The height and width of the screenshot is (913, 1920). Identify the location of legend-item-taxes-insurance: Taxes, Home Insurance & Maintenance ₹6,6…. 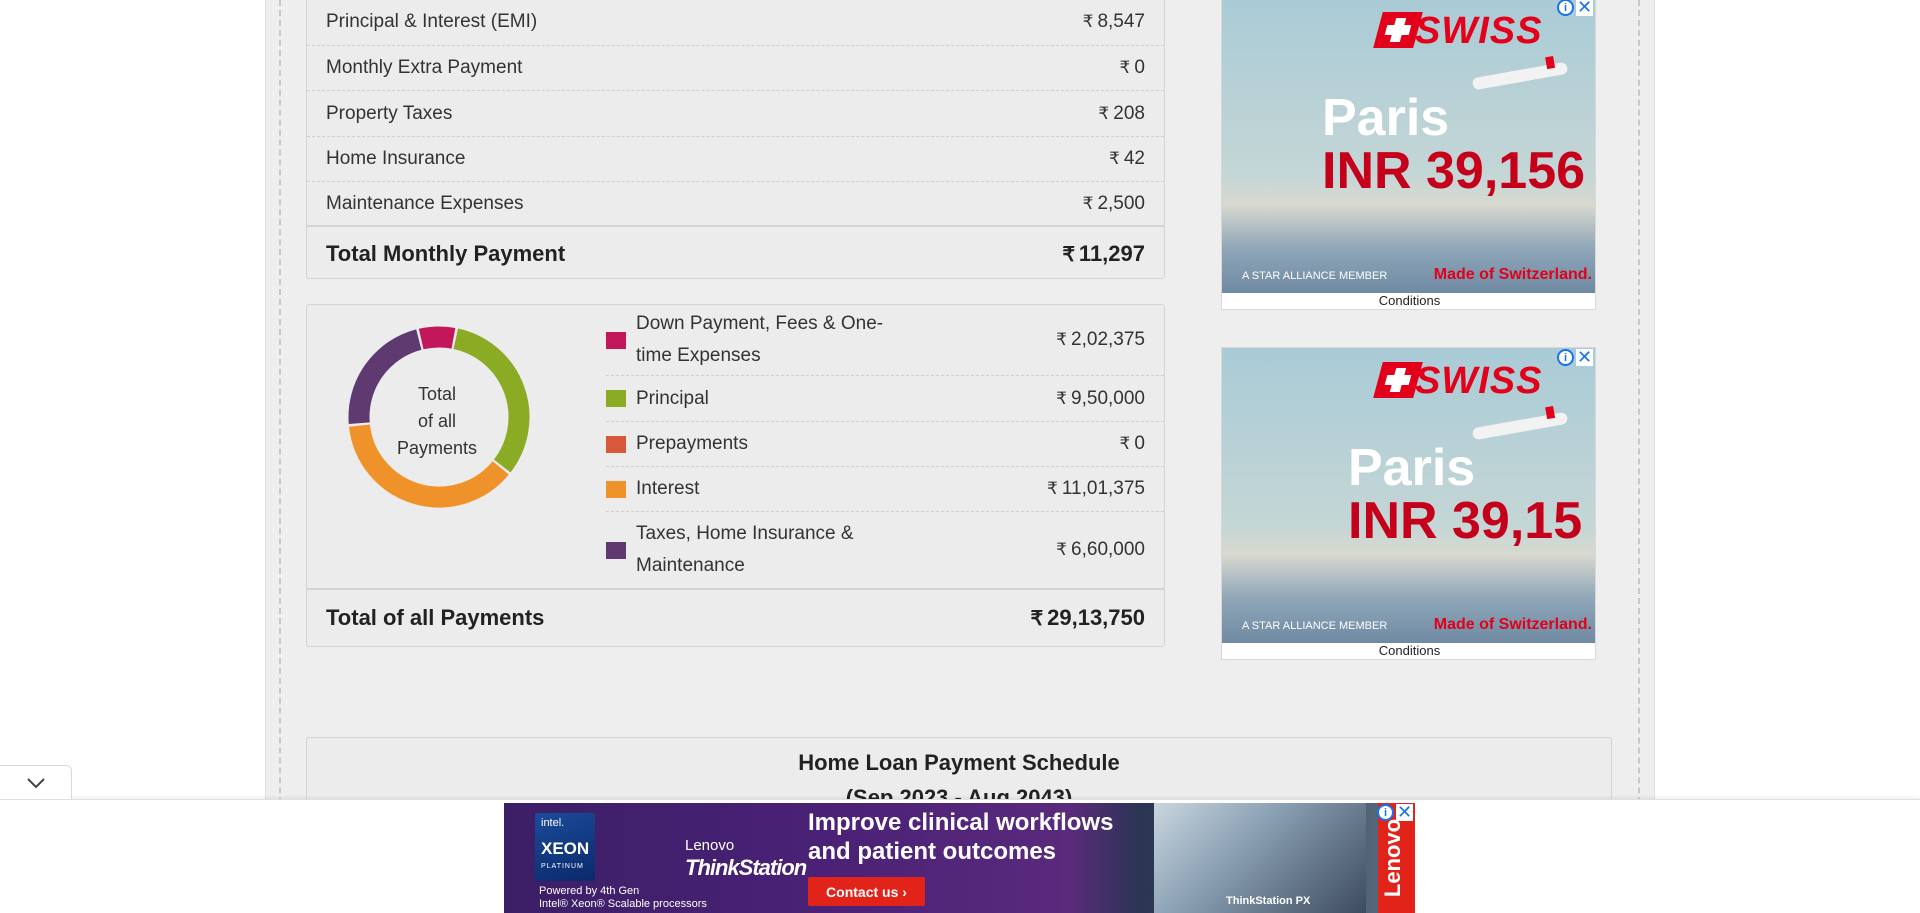
(885, 550).